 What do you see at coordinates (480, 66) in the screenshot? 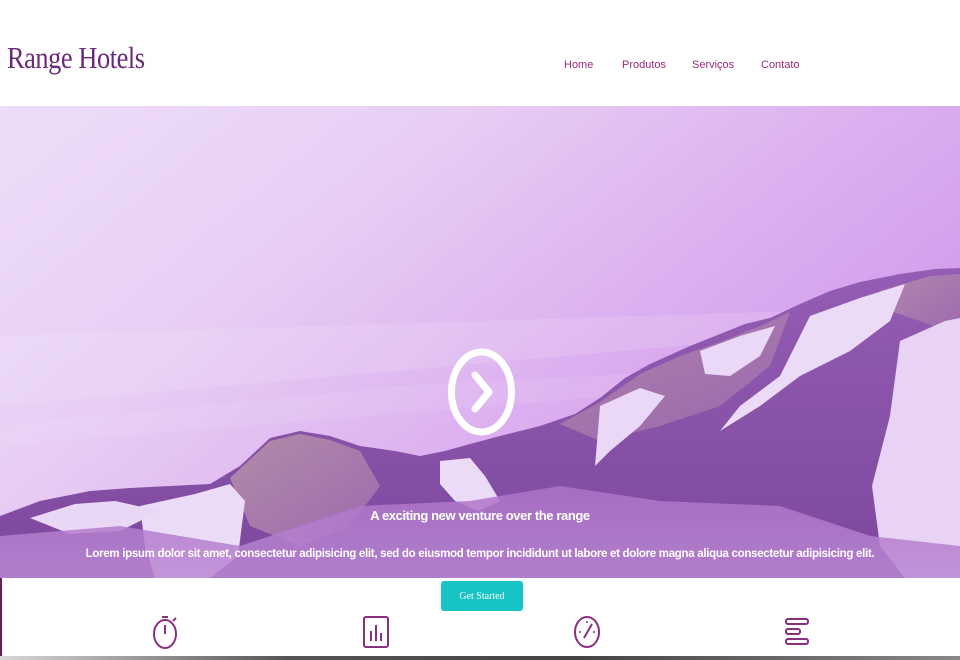
I see `main-nav: Home Produtos Serviços Contato` at bounding box center [480, 66].